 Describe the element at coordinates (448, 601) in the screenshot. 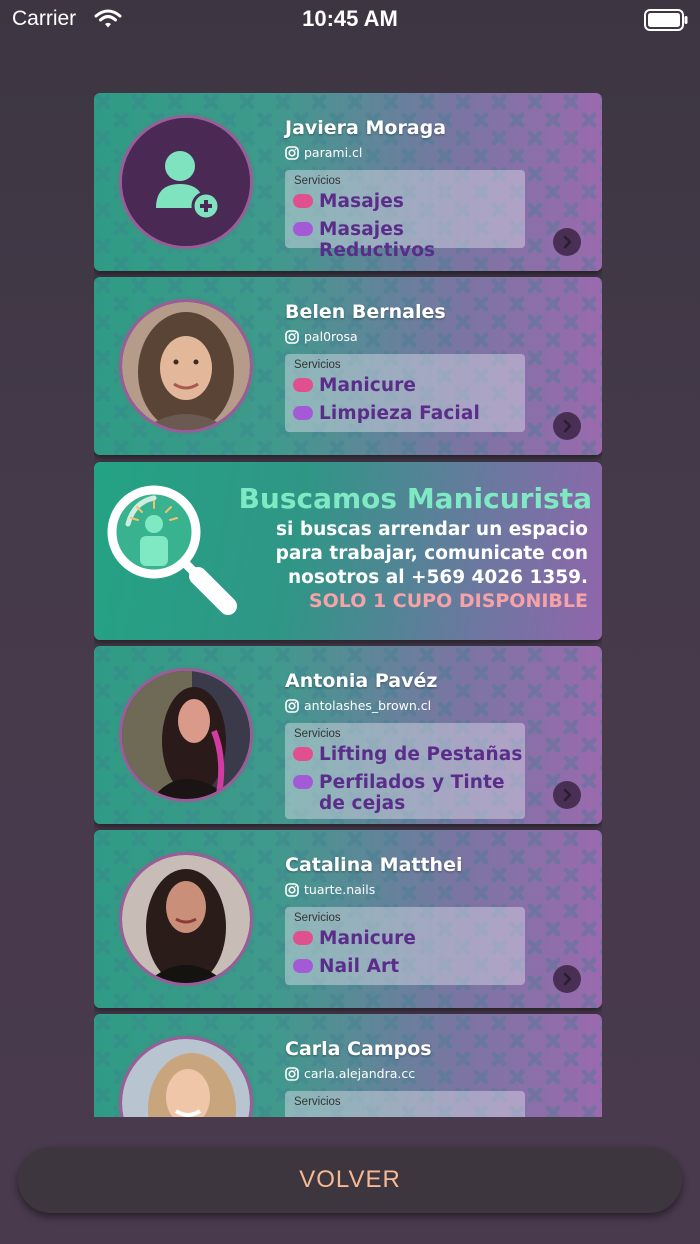

I see `banner-availability: SOLO 1 CUPO DISPONIBLE` at that location.